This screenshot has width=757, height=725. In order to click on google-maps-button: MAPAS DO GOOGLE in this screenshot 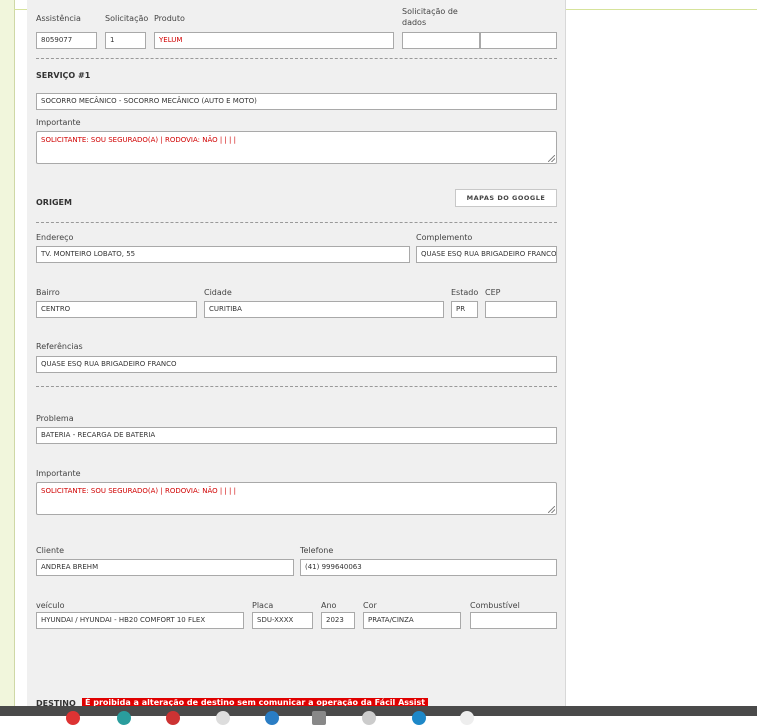, I will do `click(506, 198)`.